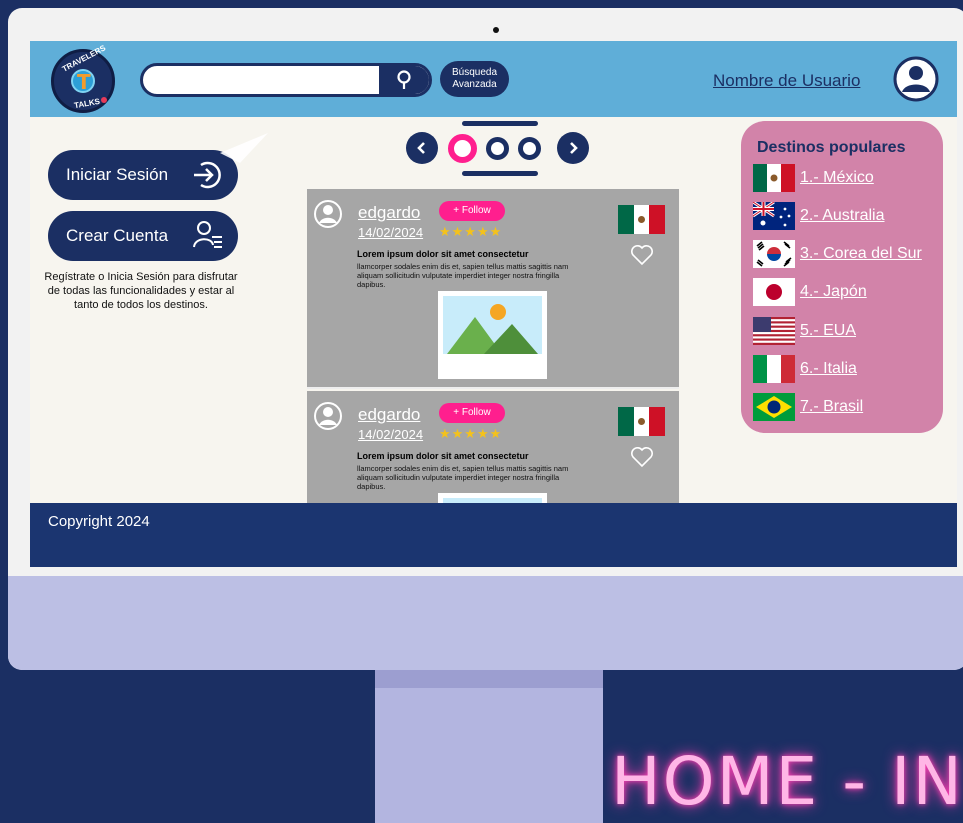  What do you see at coordinates (787, 781) in the screenshot?
I see `neon-sign-text: HOME - IN` at bounding box center [787, 781].